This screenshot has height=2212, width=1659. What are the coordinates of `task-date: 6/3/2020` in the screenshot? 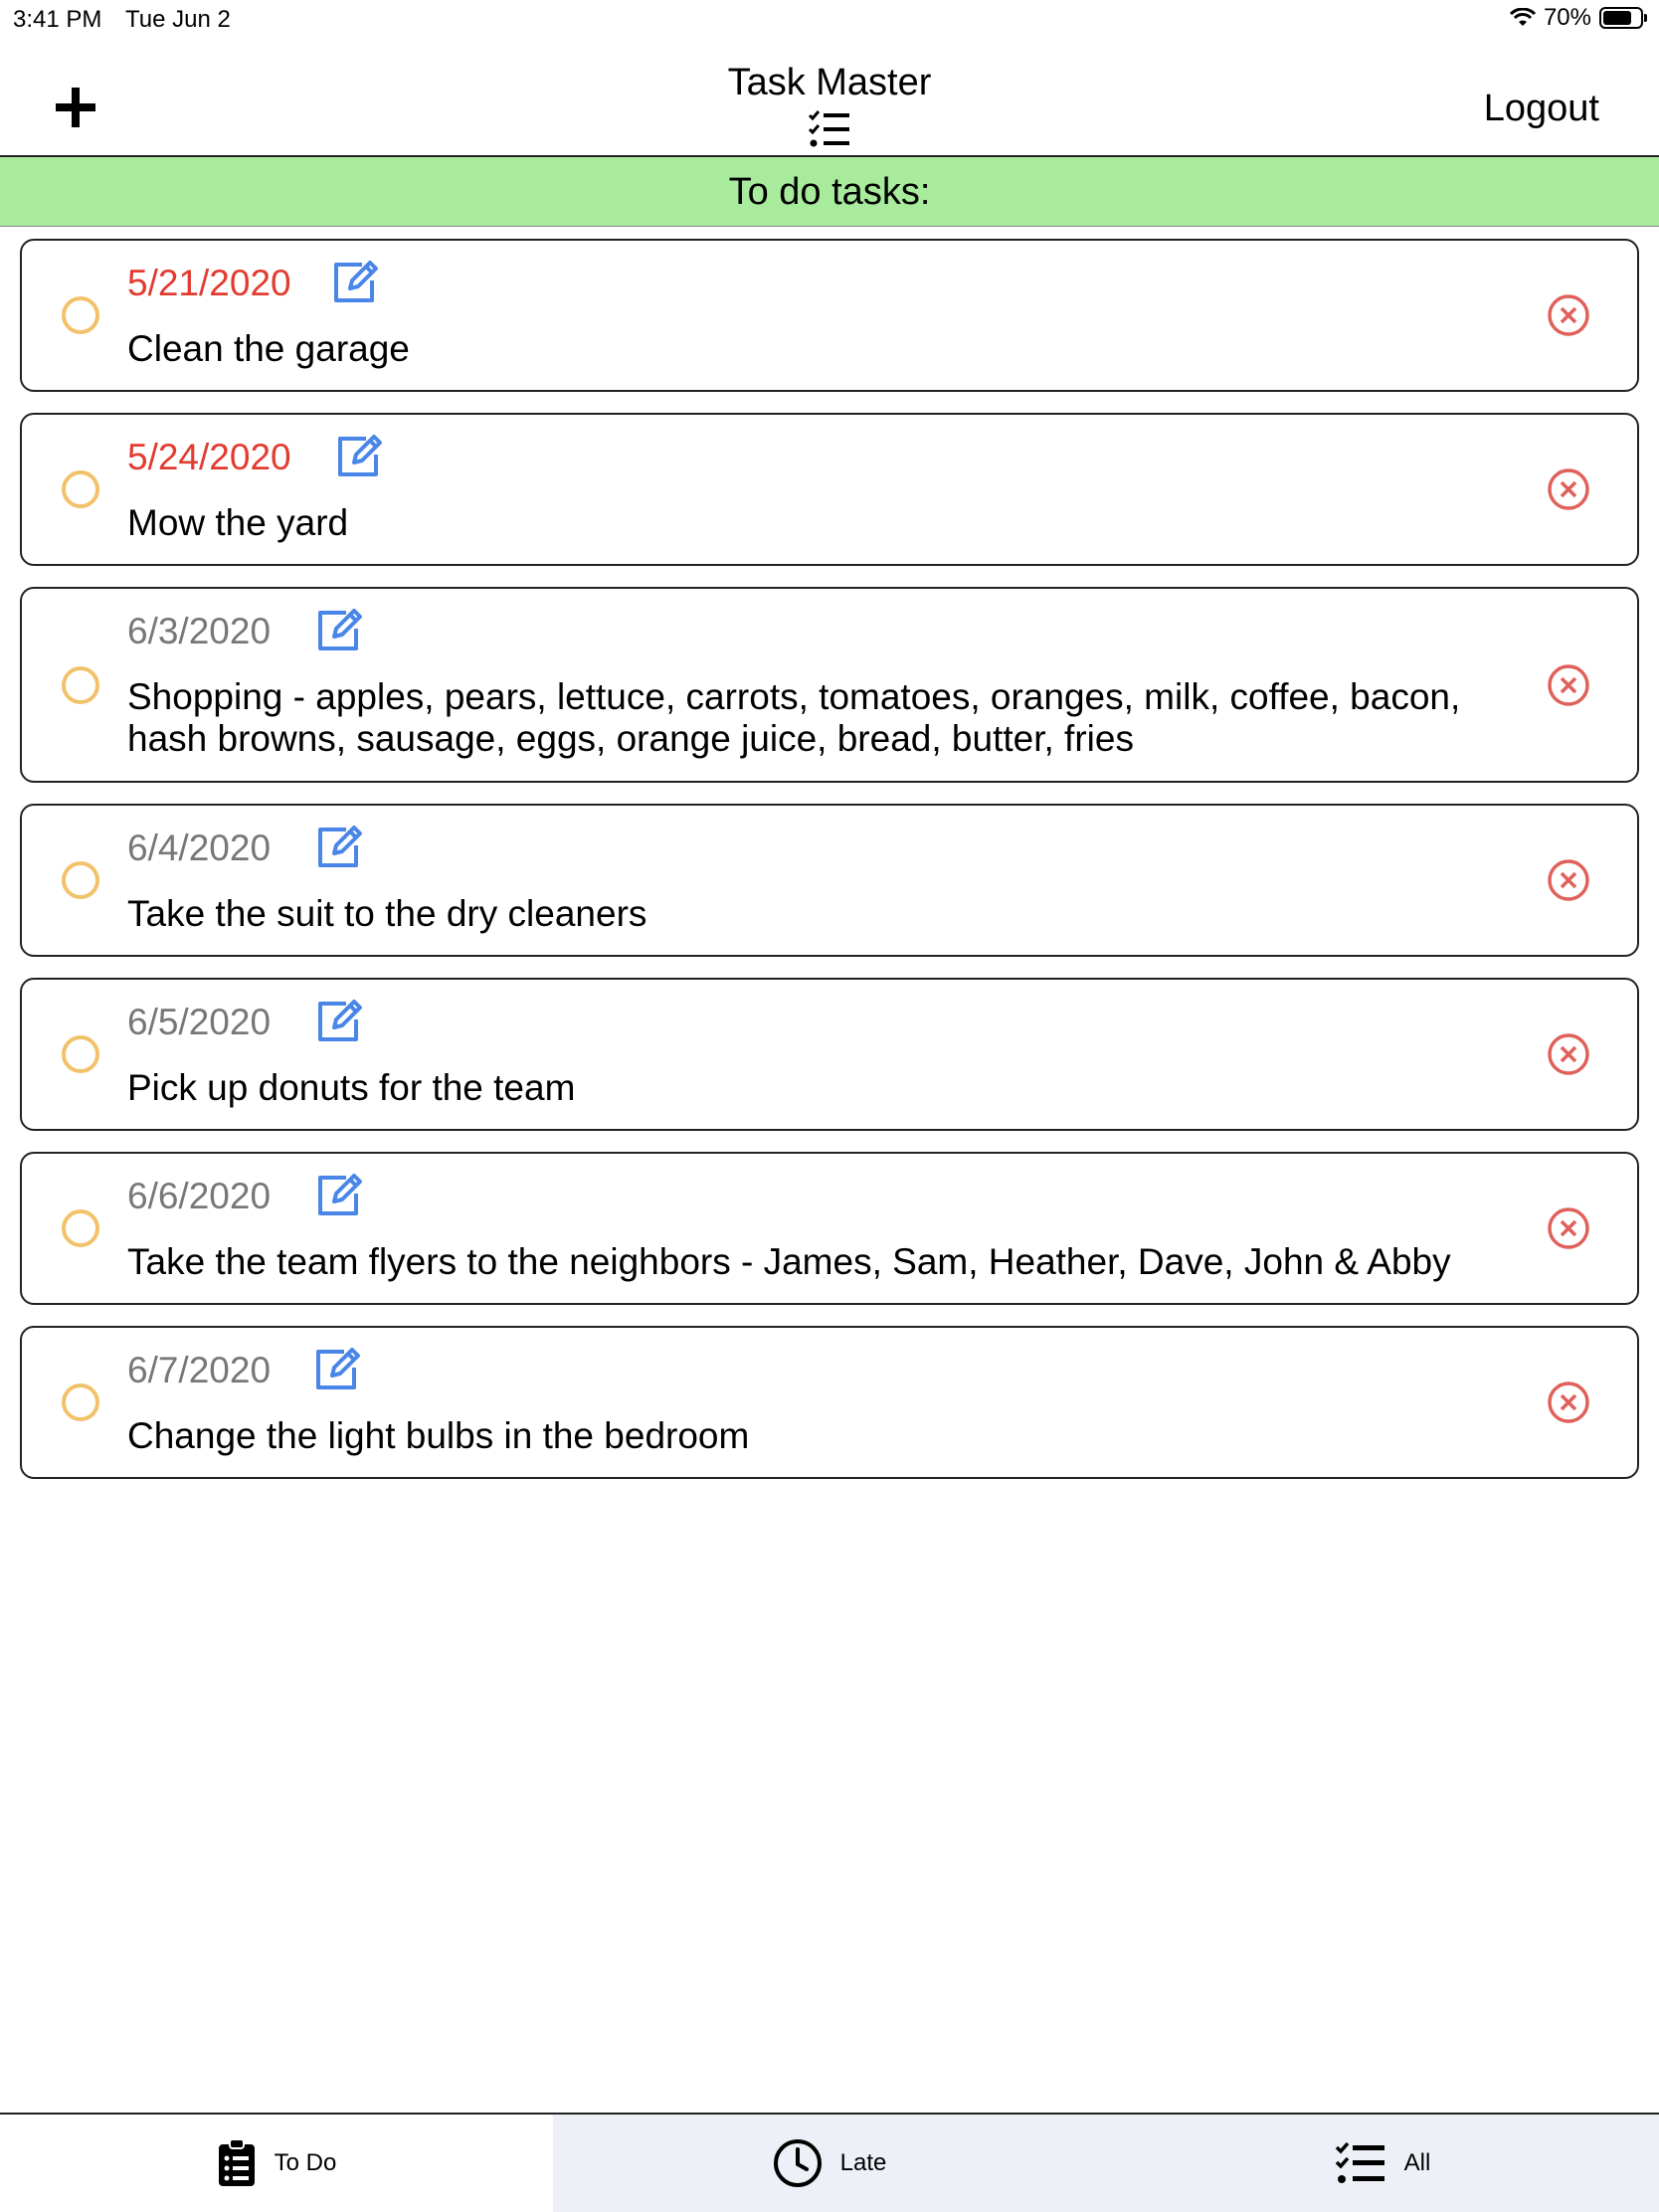 It's located at (199, 631).